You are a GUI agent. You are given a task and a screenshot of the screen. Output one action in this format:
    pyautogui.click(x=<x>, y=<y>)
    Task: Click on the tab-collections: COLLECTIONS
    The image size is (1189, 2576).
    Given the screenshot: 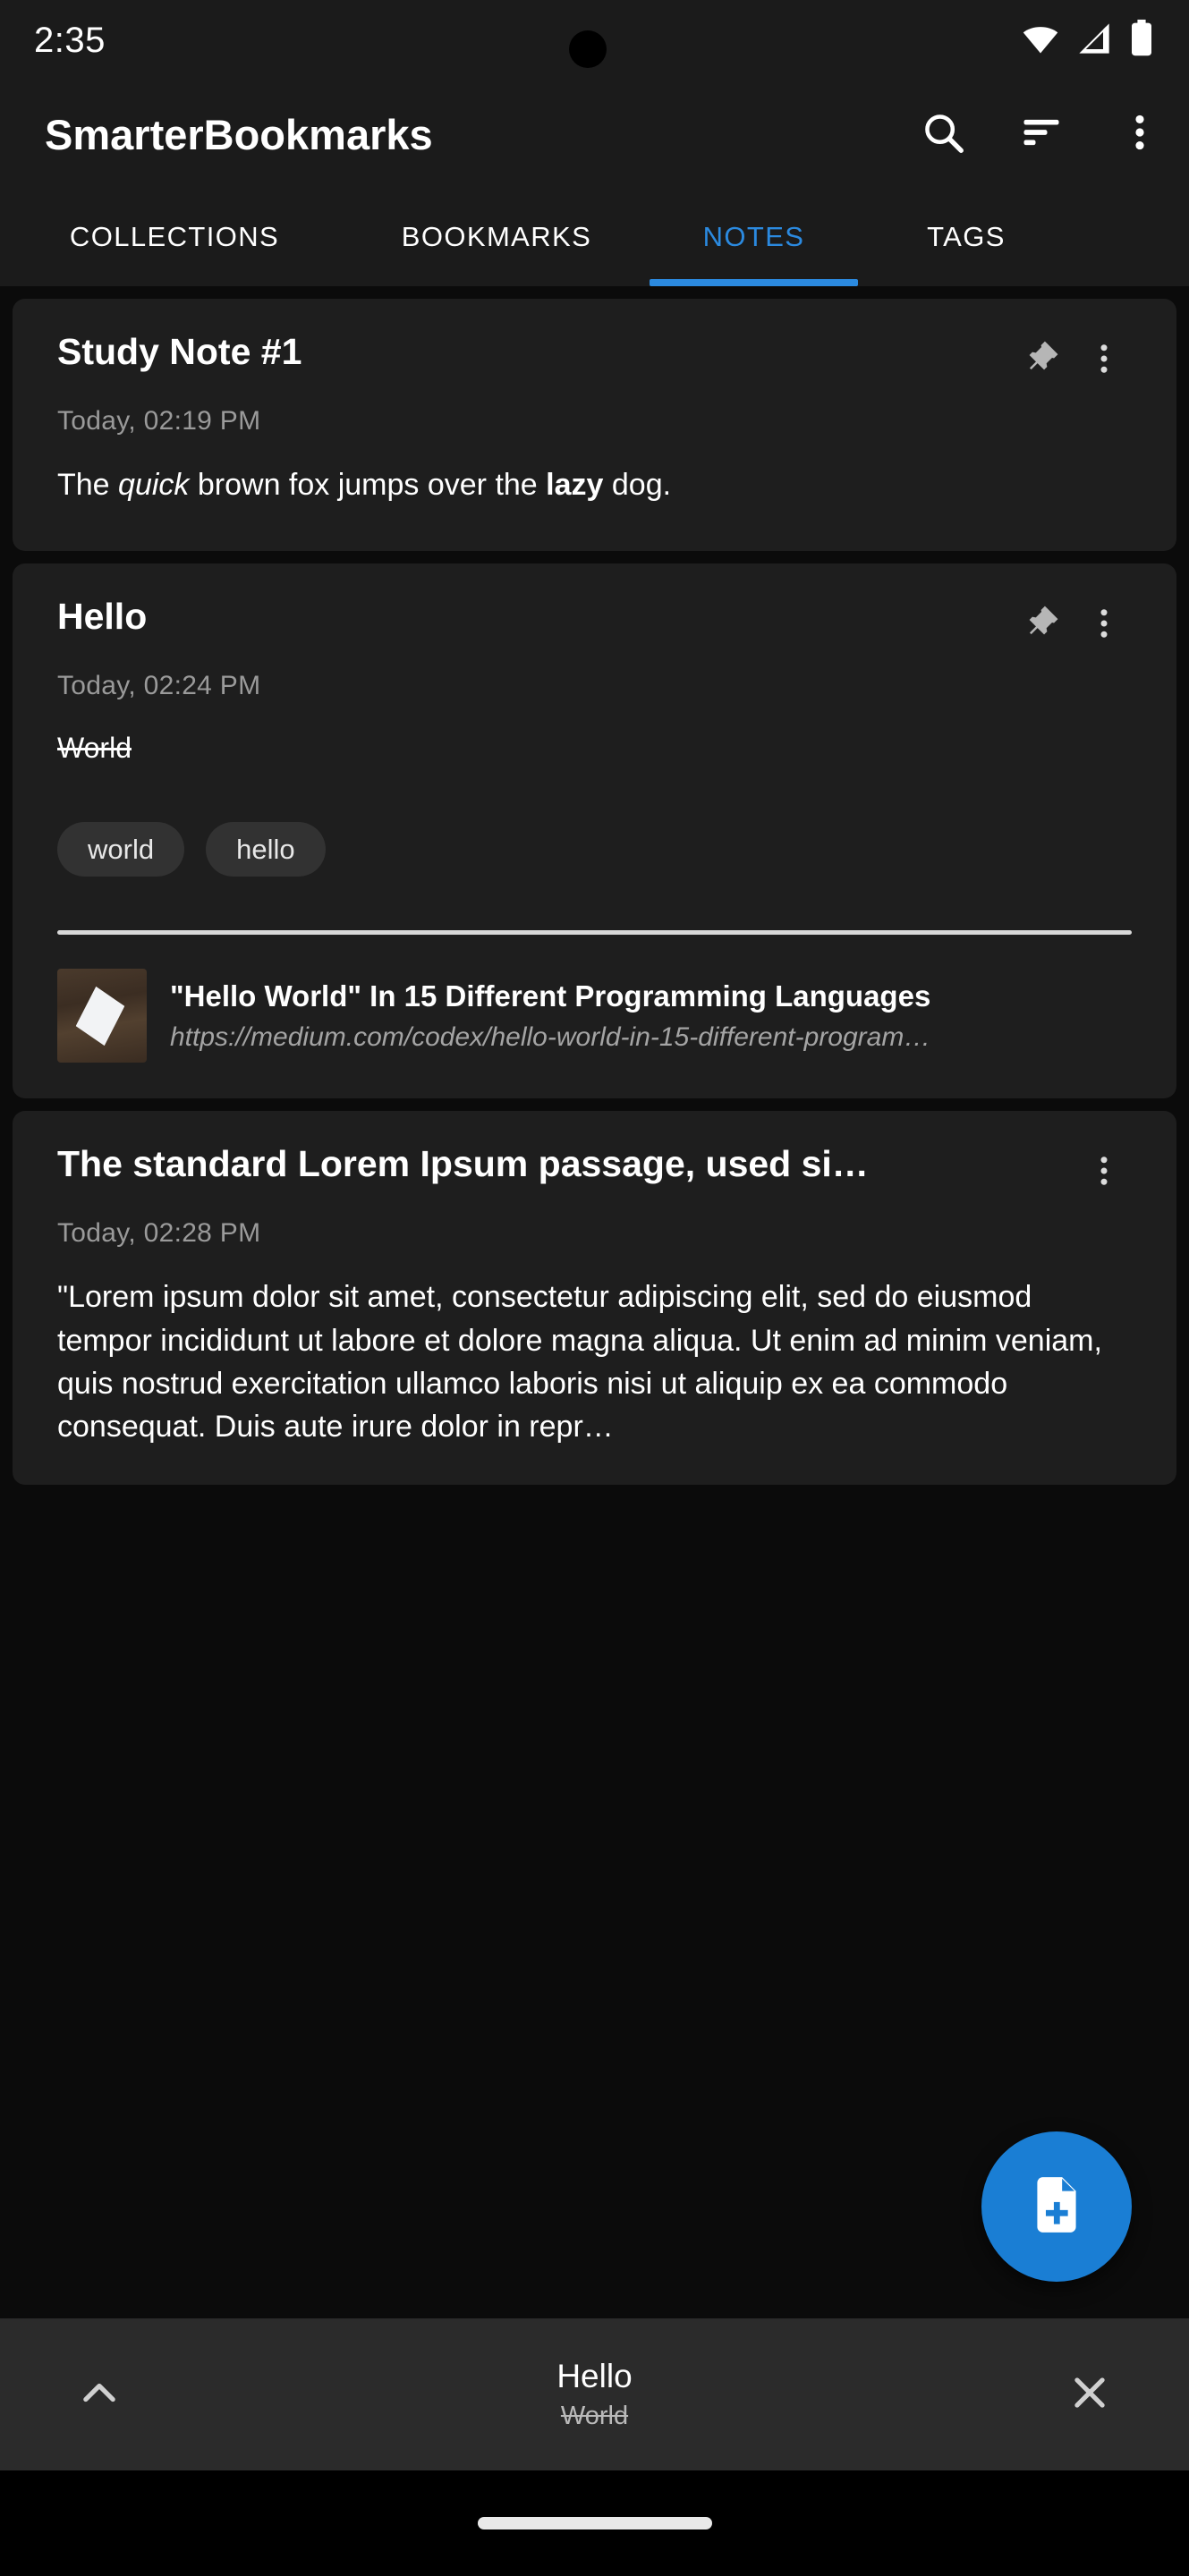 What is the action you would take?
    pyautogui.click(x=174, y=237)
    